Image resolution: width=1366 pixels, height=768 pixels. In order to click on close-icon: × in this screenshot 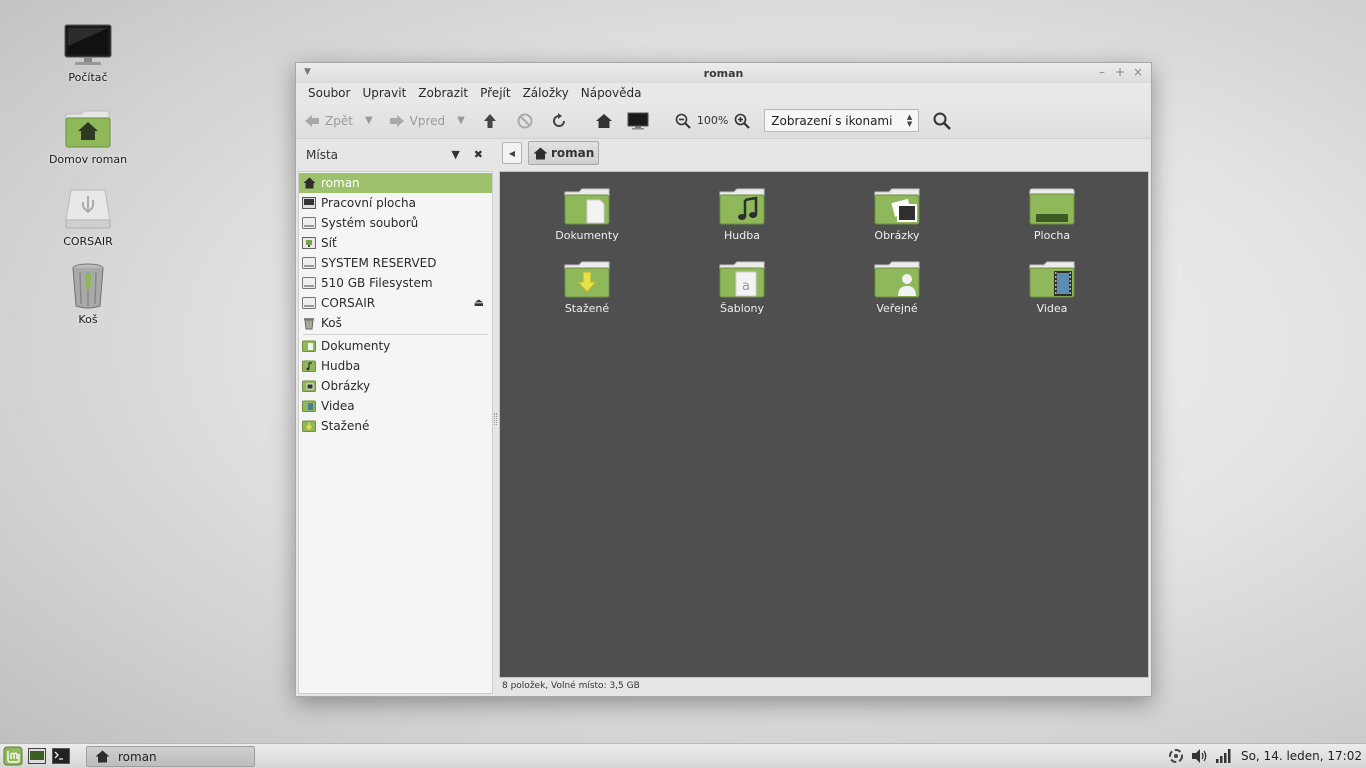, I will do `click(1138, 72)`.